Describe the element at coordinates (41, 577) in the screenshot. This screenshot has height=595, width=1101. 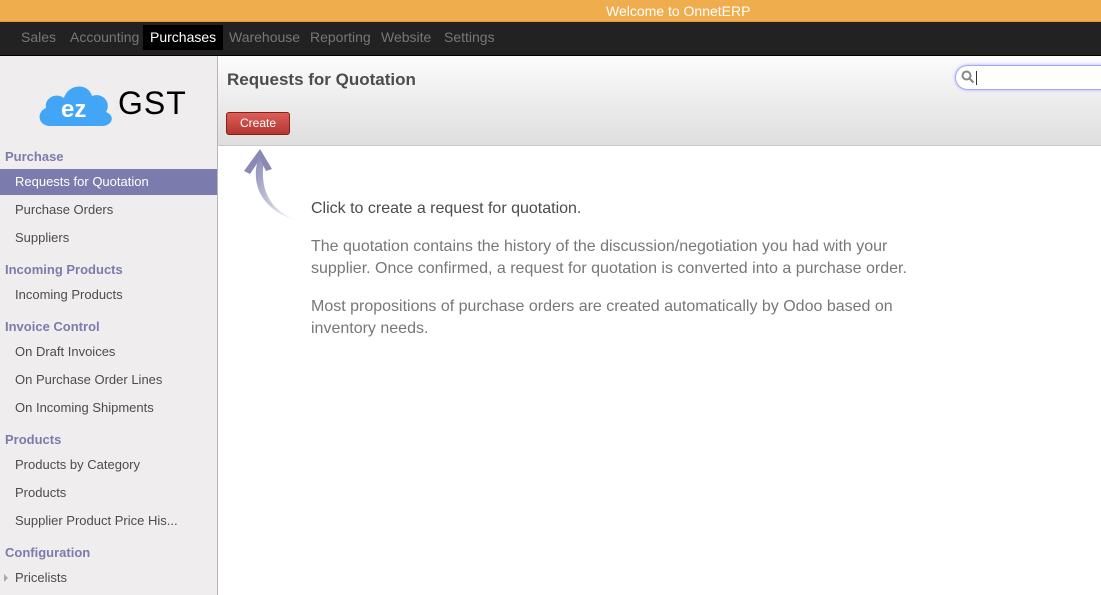
I see `menu-pricelists-label: Pricelists` at that location.